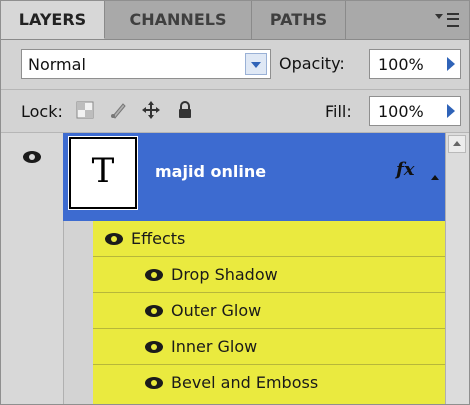 This screenshot has height=405, width=470. Describe the element at coordinates (32, 157) in the screenshot. I see `visibility-eye-icon` at that location.